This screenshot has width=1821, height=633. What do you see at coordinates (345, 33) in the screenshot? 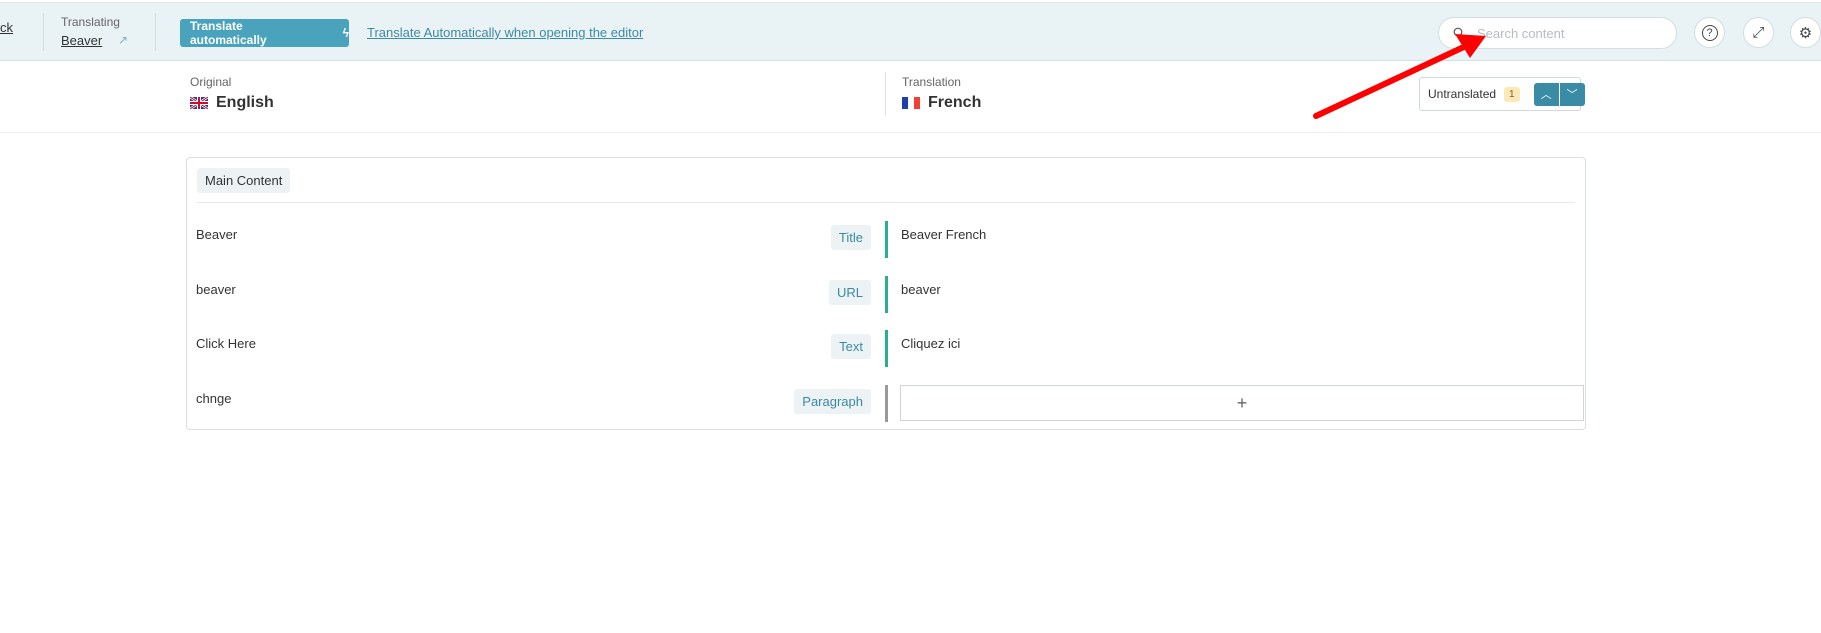
I see `lightning-icon: ϟ` at bounding box center [345, 33].